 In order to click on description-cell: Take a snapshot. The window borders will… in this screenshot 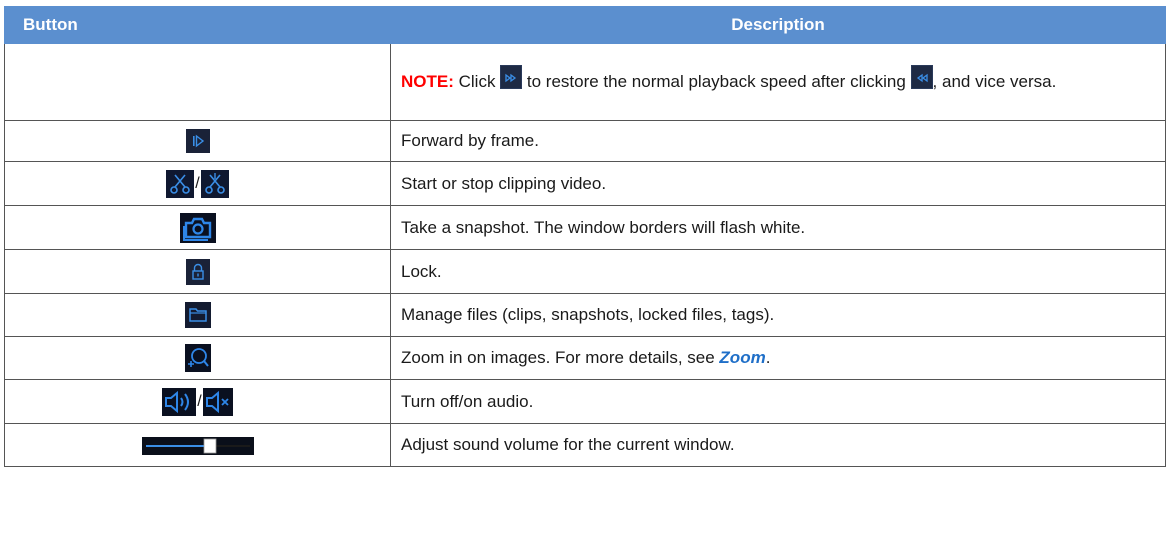, I will do `click(778, 227)`.